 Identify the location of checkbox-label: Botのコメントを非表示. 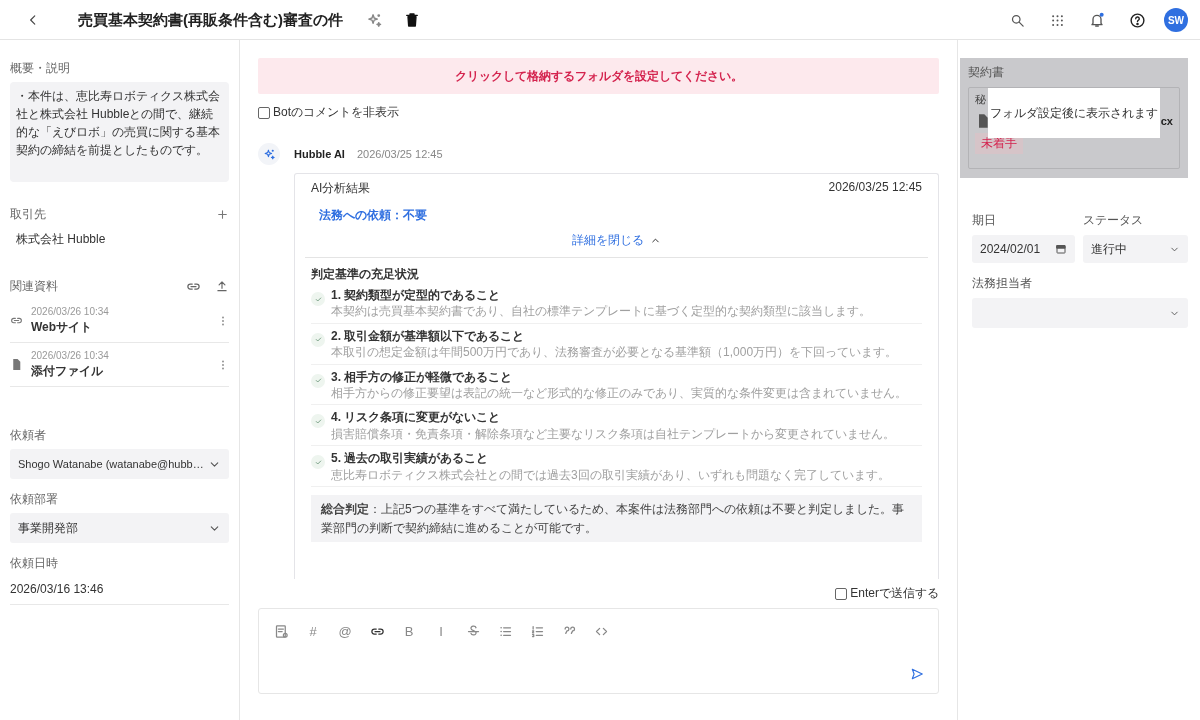
(336, 112).